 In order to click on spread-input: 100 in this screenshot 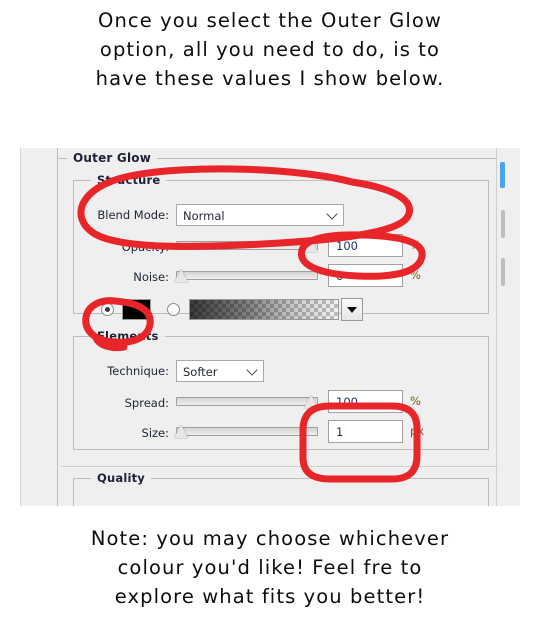, I will do `click(365, 401)`.